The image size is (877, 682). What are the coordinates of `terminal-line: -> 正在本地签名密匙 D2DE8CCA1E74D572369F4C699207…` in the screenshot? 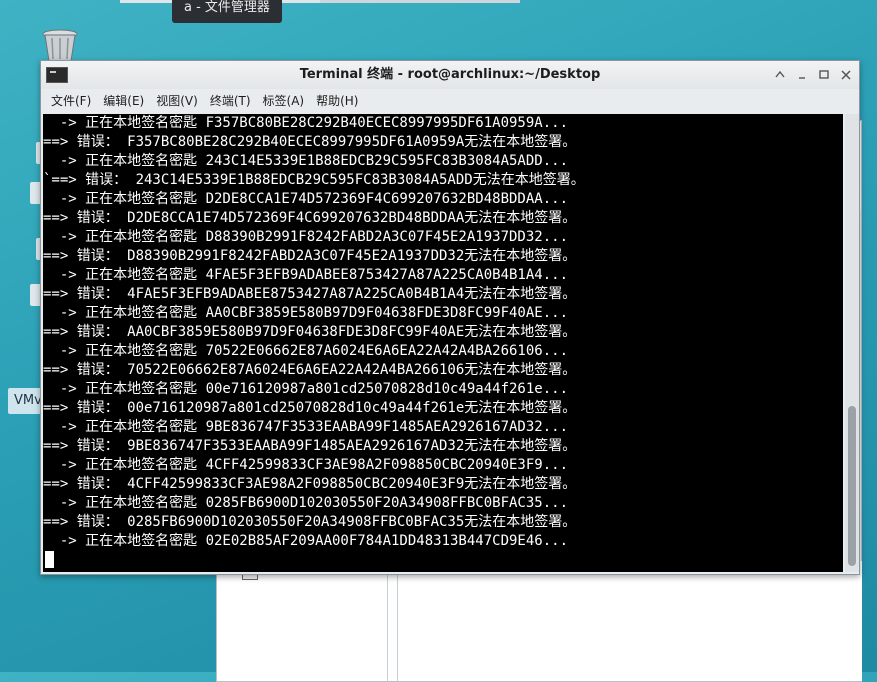 It's located at (306, 199).